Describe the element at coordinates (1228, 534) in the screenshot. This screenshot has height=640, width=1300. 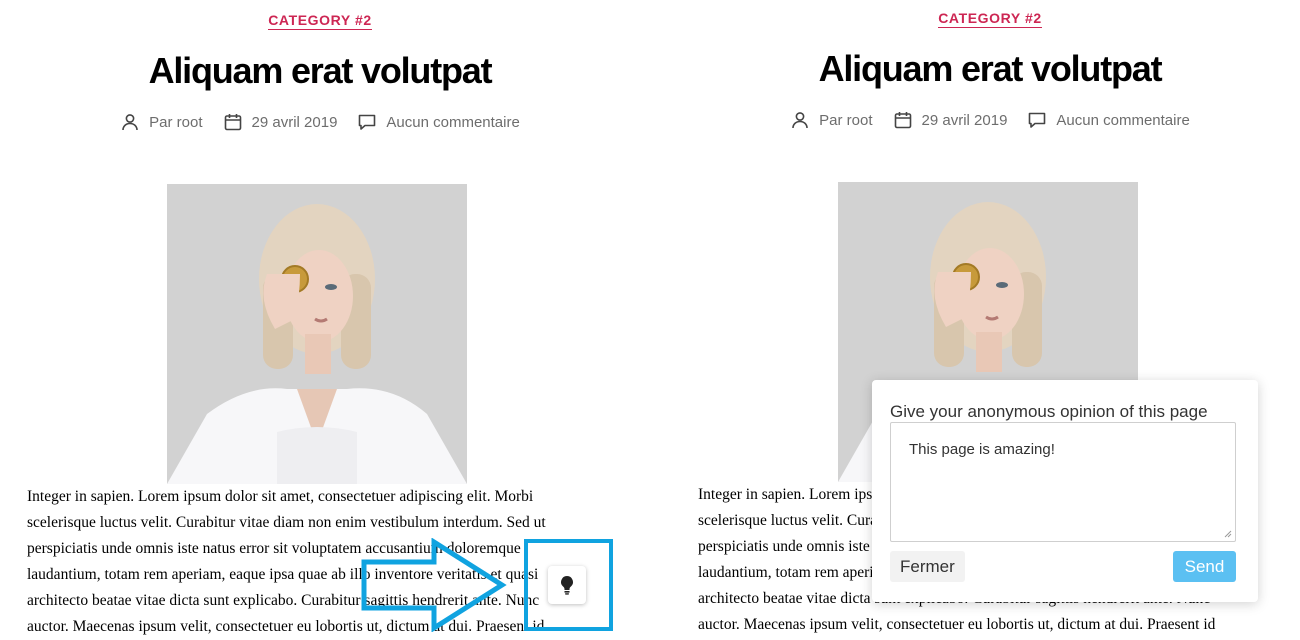
I see `resize-grip-icon` at that location.